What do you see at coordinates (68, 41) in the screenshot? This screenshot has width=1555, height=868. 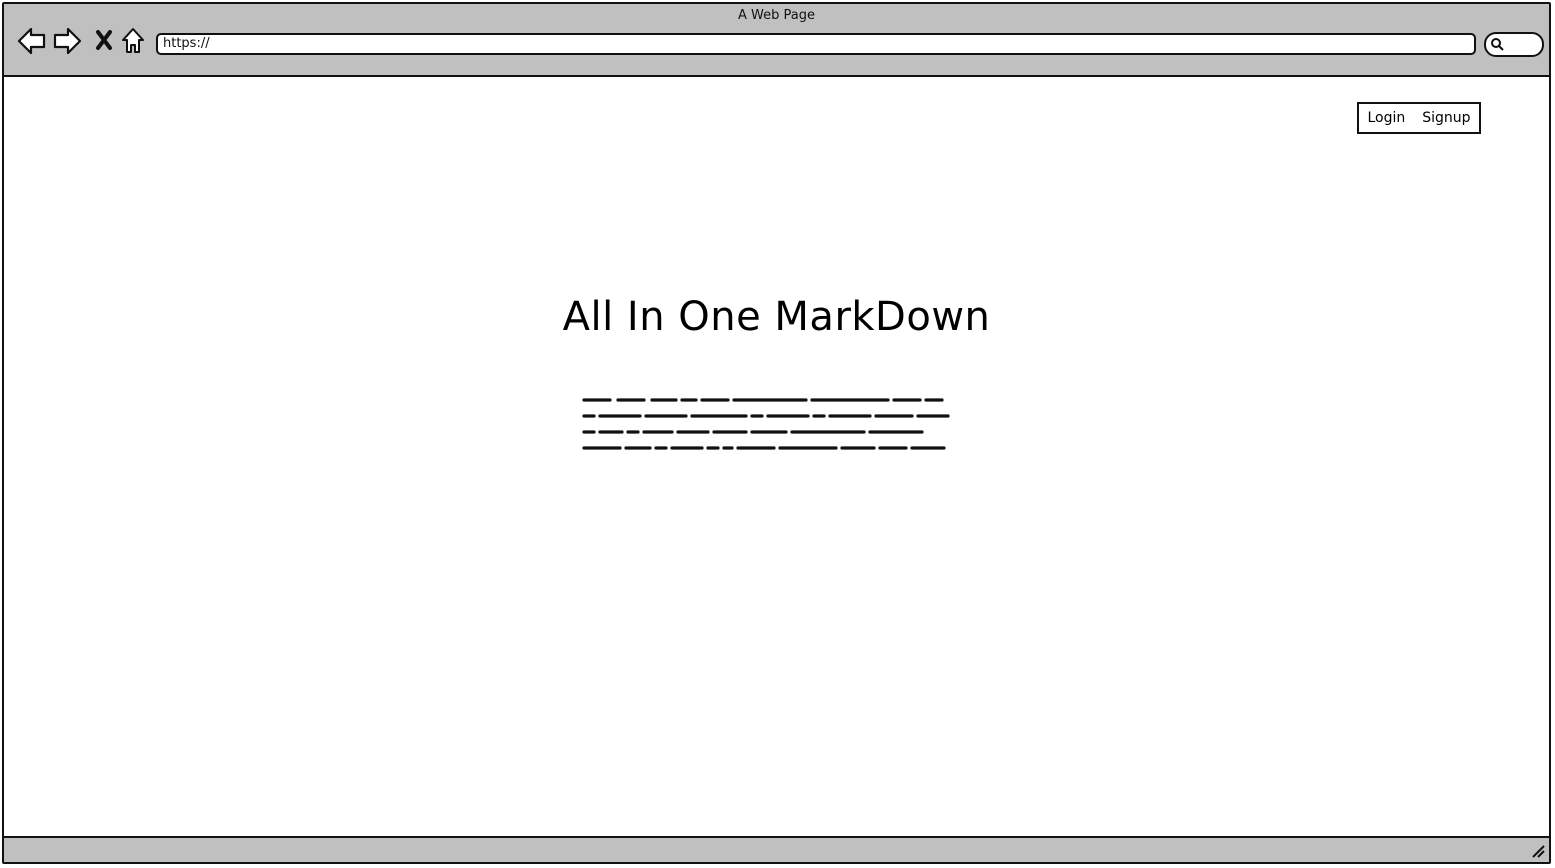 I see `forward-arrow-icon` at bounding box center [68, 41].